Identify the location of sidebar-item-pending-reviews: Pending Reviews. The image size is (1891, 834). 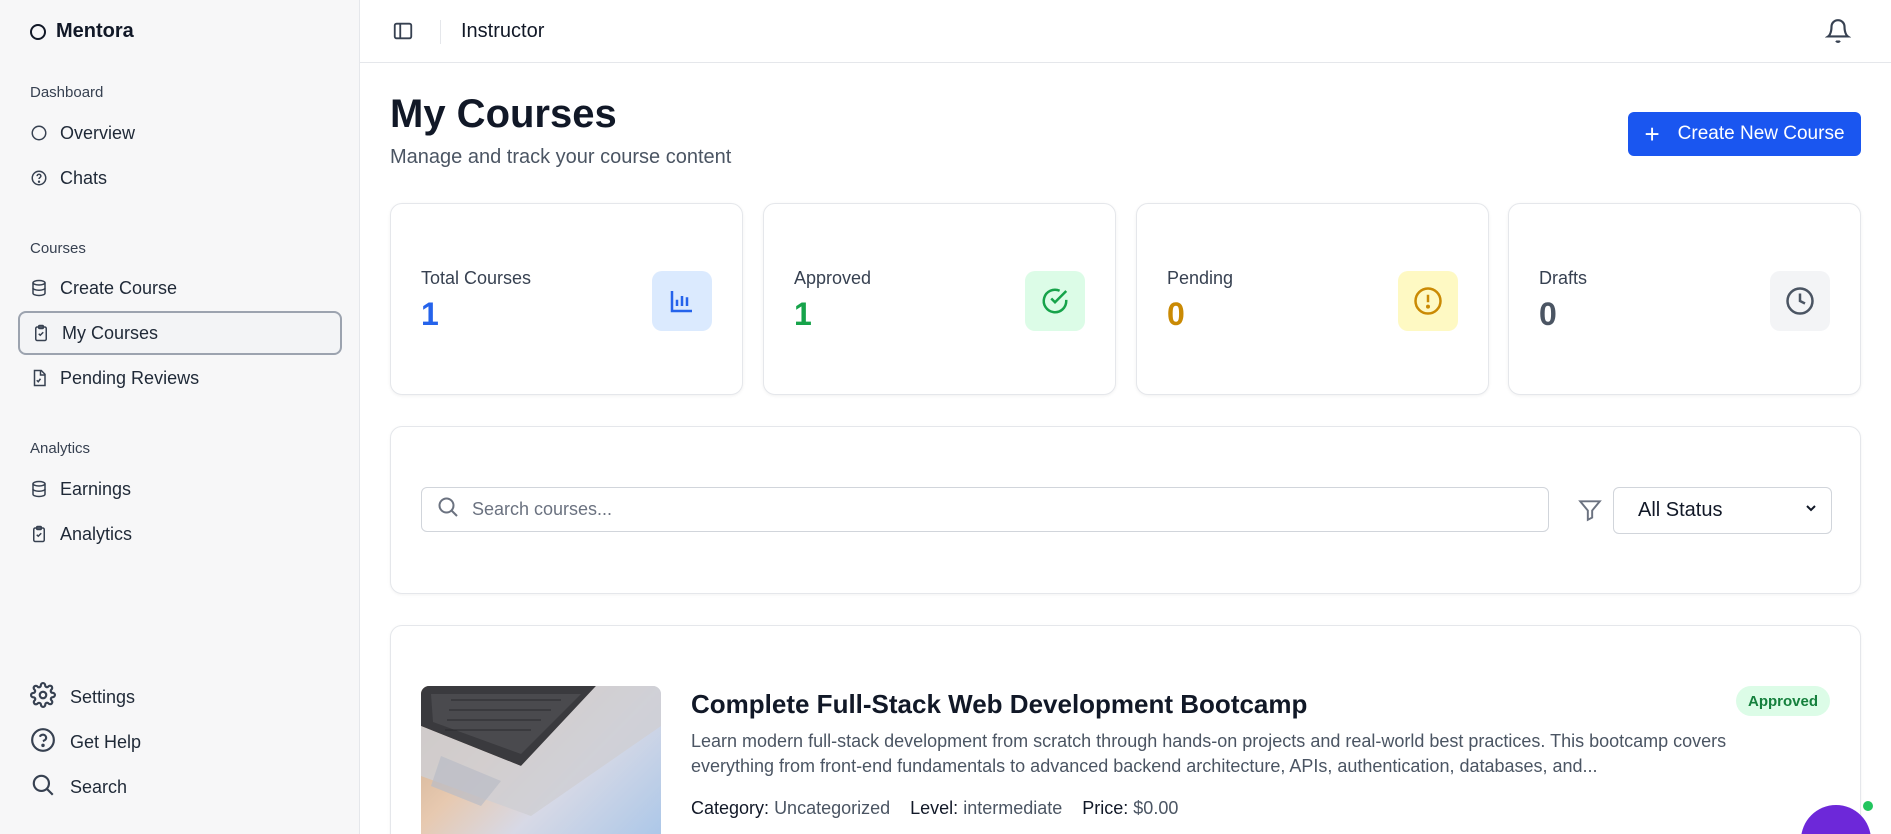
(180, 378).